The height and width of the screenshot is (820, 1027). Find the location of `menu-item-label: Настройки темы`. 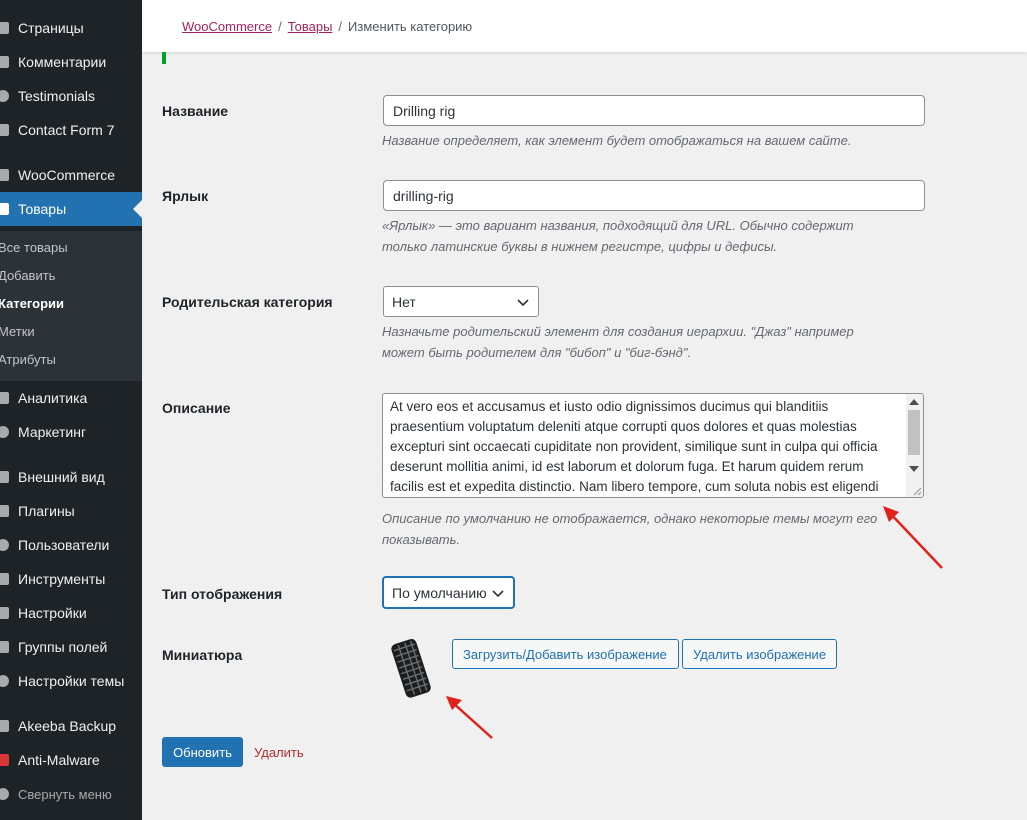

menu-item-label: Настройки темы is located at coordinates (71, 681).